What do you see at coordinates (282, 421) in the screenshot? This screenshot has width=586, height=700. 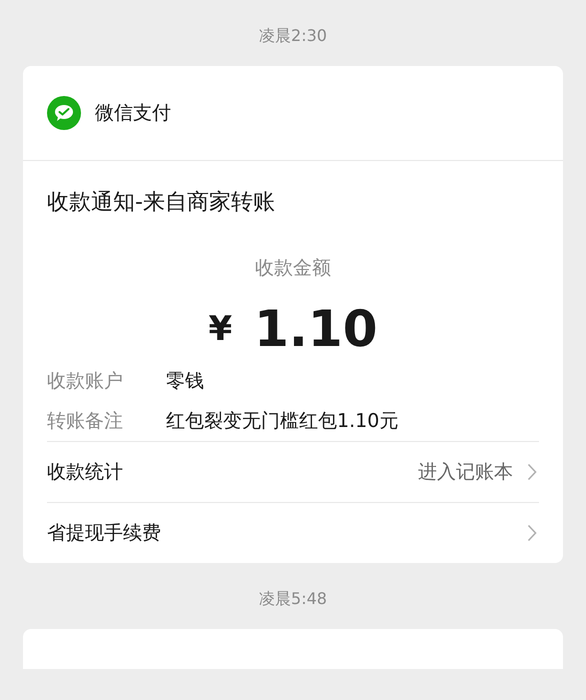 I see `detail-value: 红包裂变无门槛红包1.10元` at bounding box center [282, 421].